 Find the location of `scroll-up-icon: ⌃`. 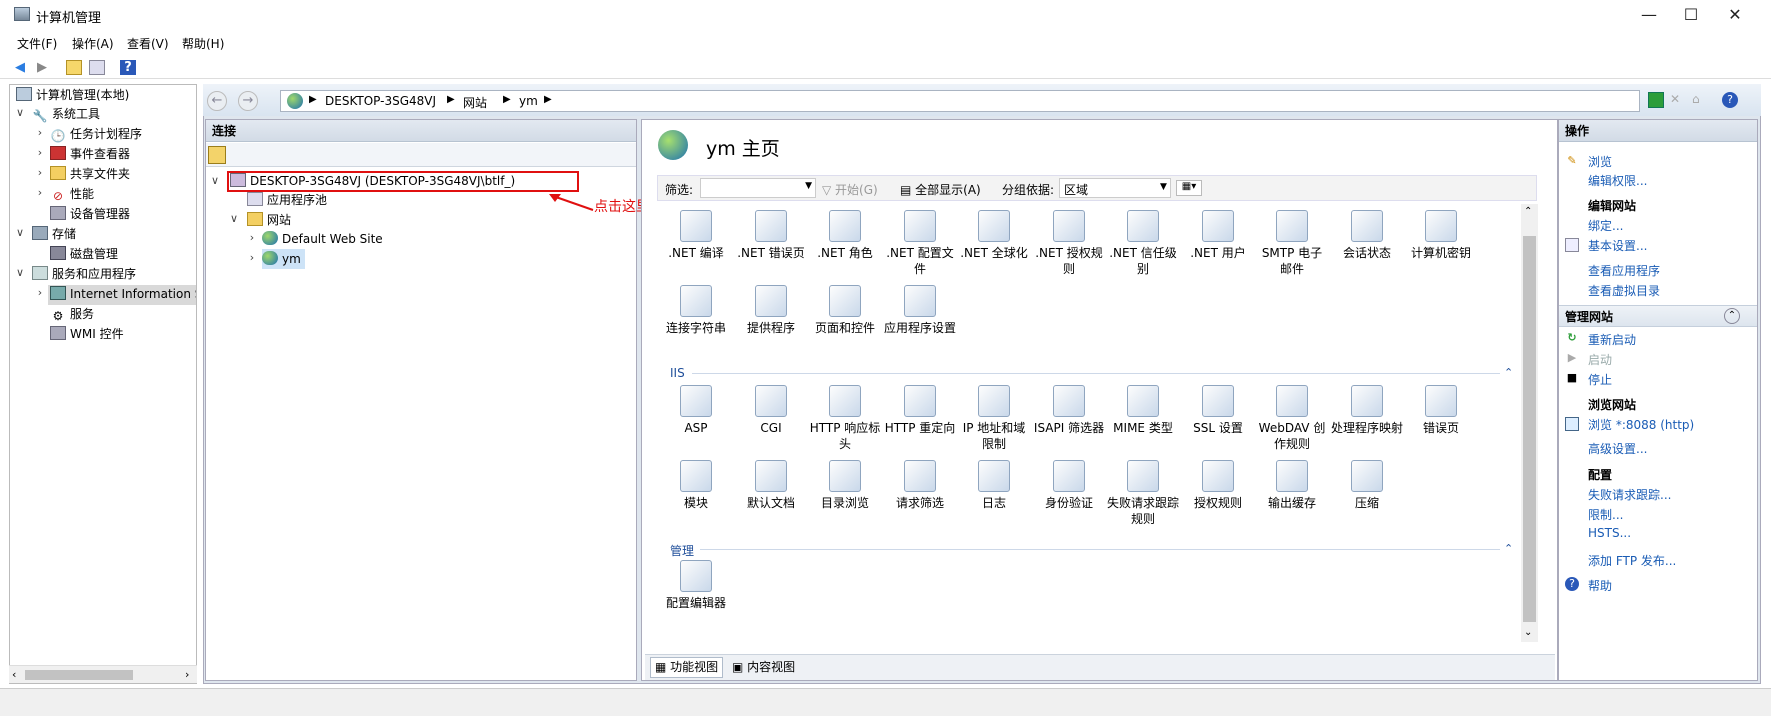

scroll-up-icon: ⌃ is located at coordinates (1528, 211).